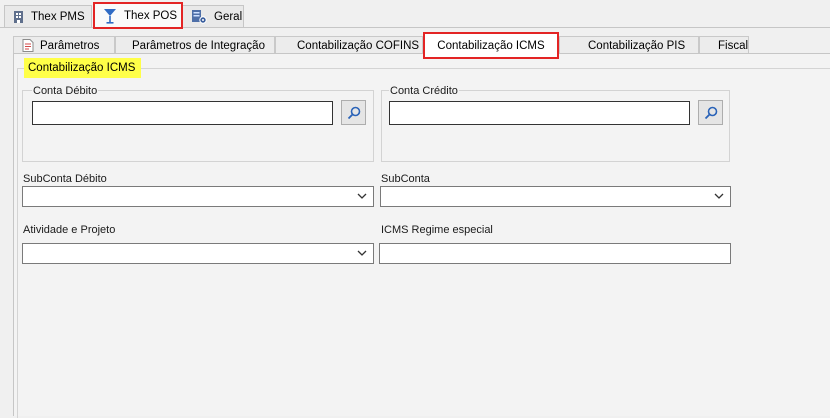  I want to click on conta-debito-label: Conta Débito, so click(65, 91).